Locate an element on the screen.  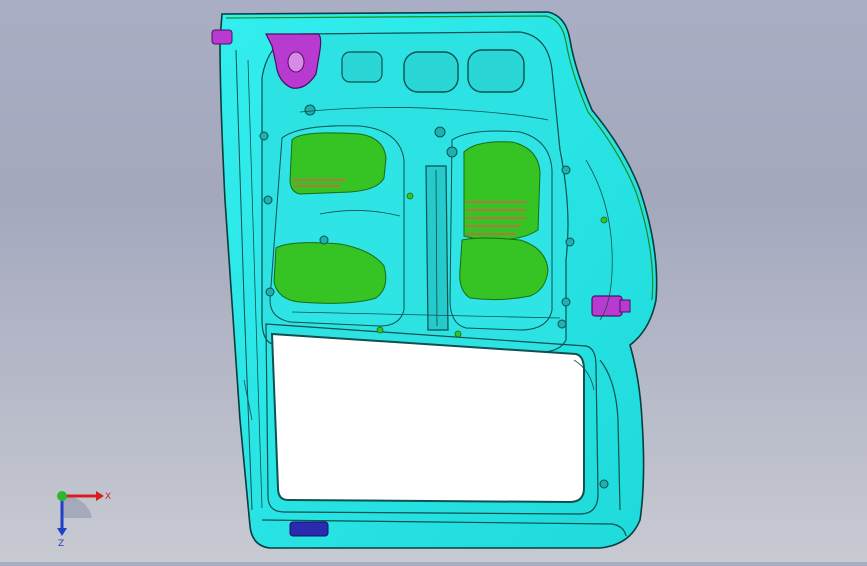
z-axis-label: Z is located at coordinates (61, 544).